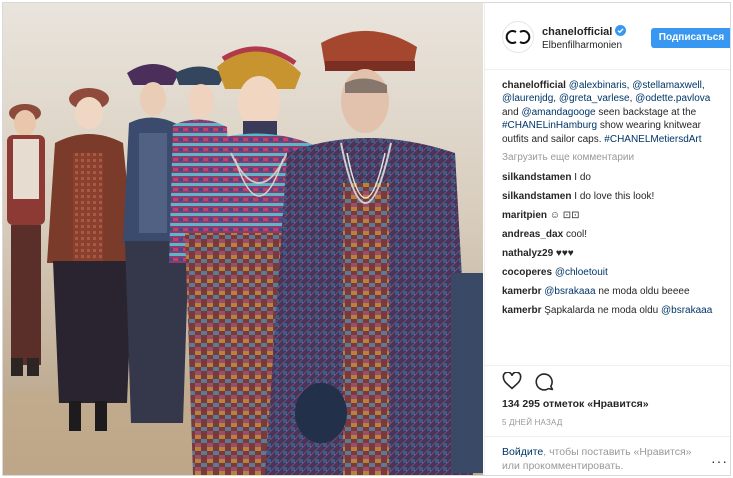 The width and height of the screenshot is (733, 478). I want to click on comment-text: I do love this look!, so click(614, 197).